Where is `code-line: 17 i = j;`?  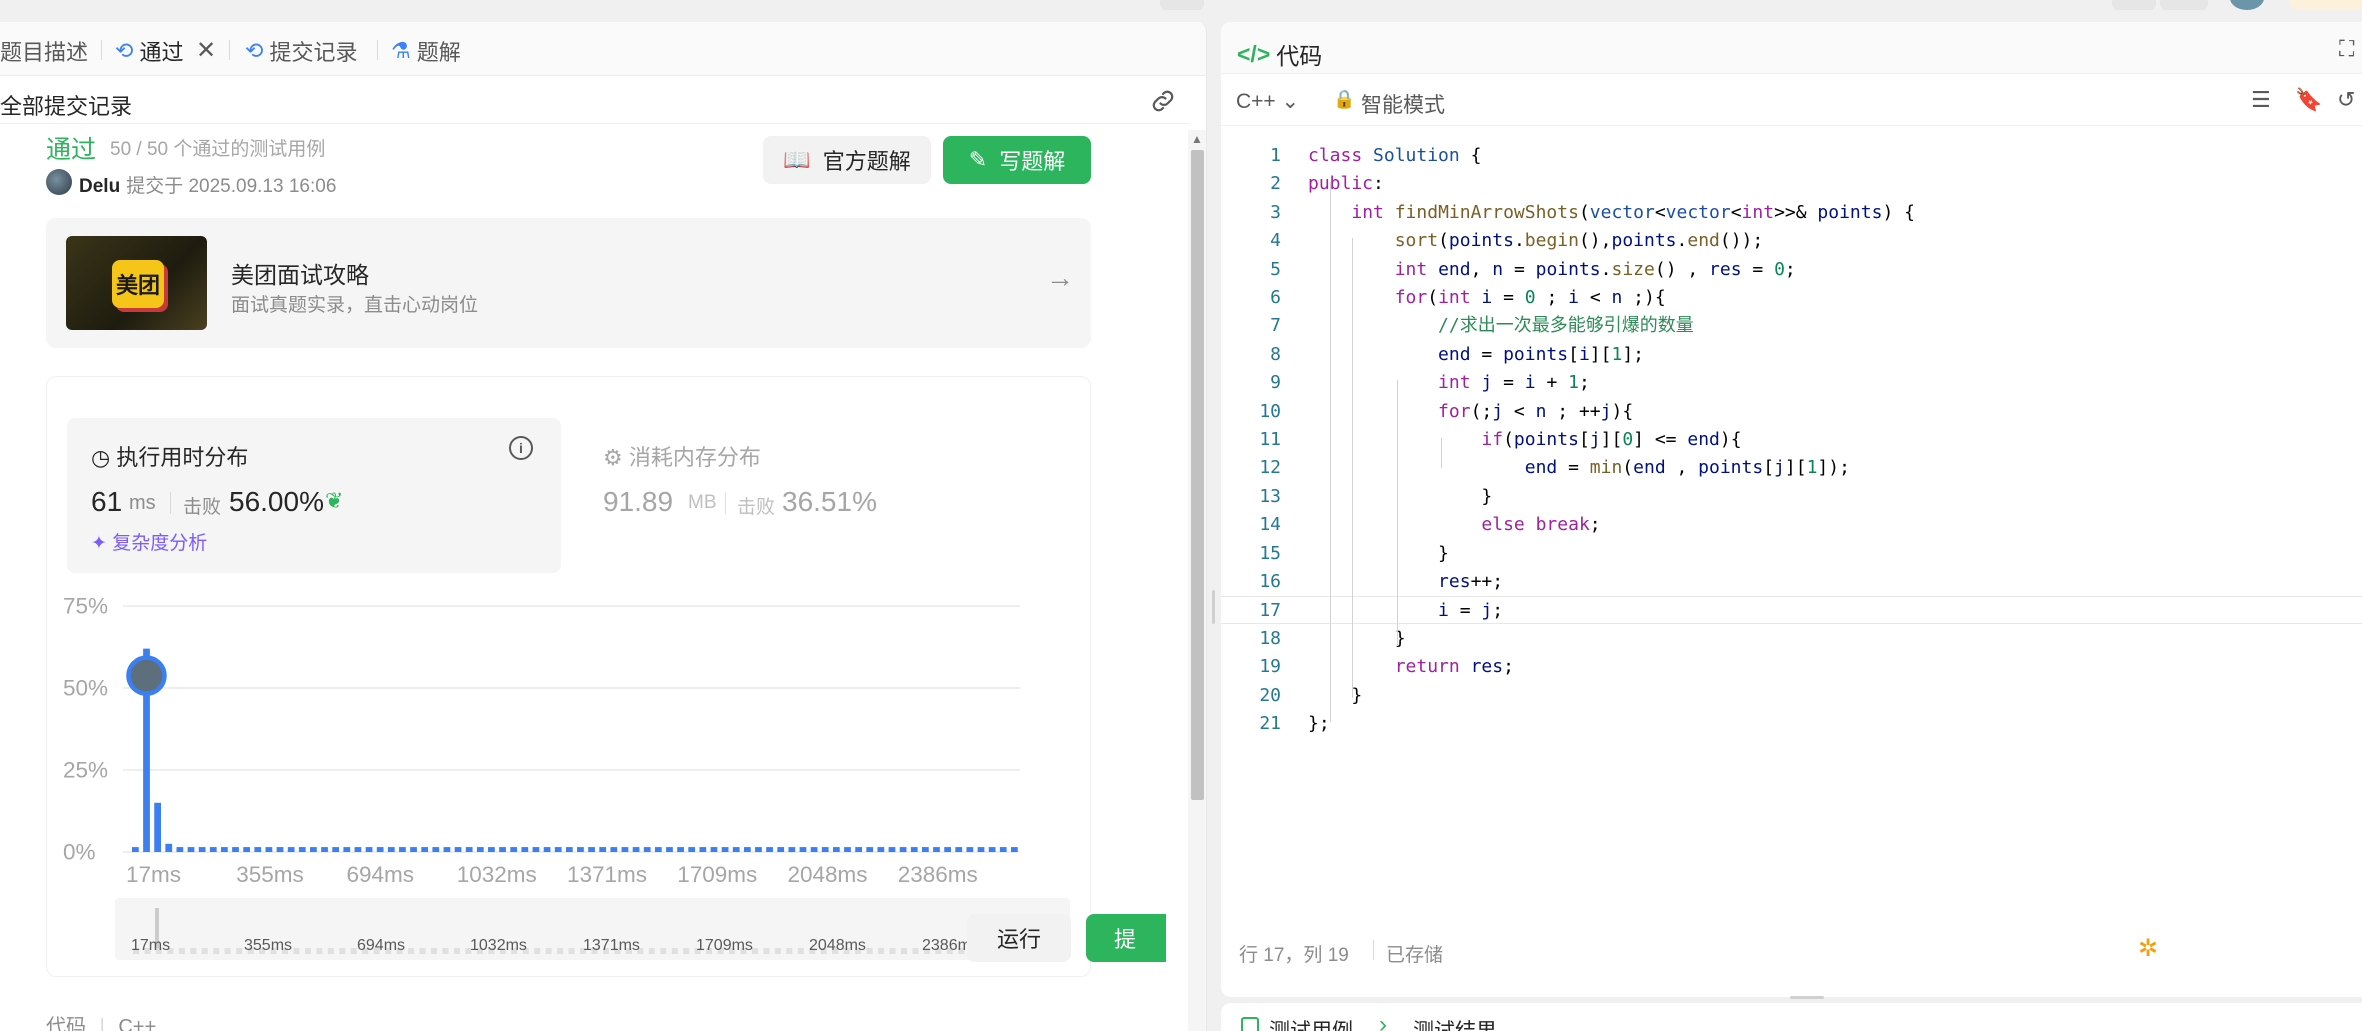
code-line: 17 i = j; is located at coordinates (1791, 610).